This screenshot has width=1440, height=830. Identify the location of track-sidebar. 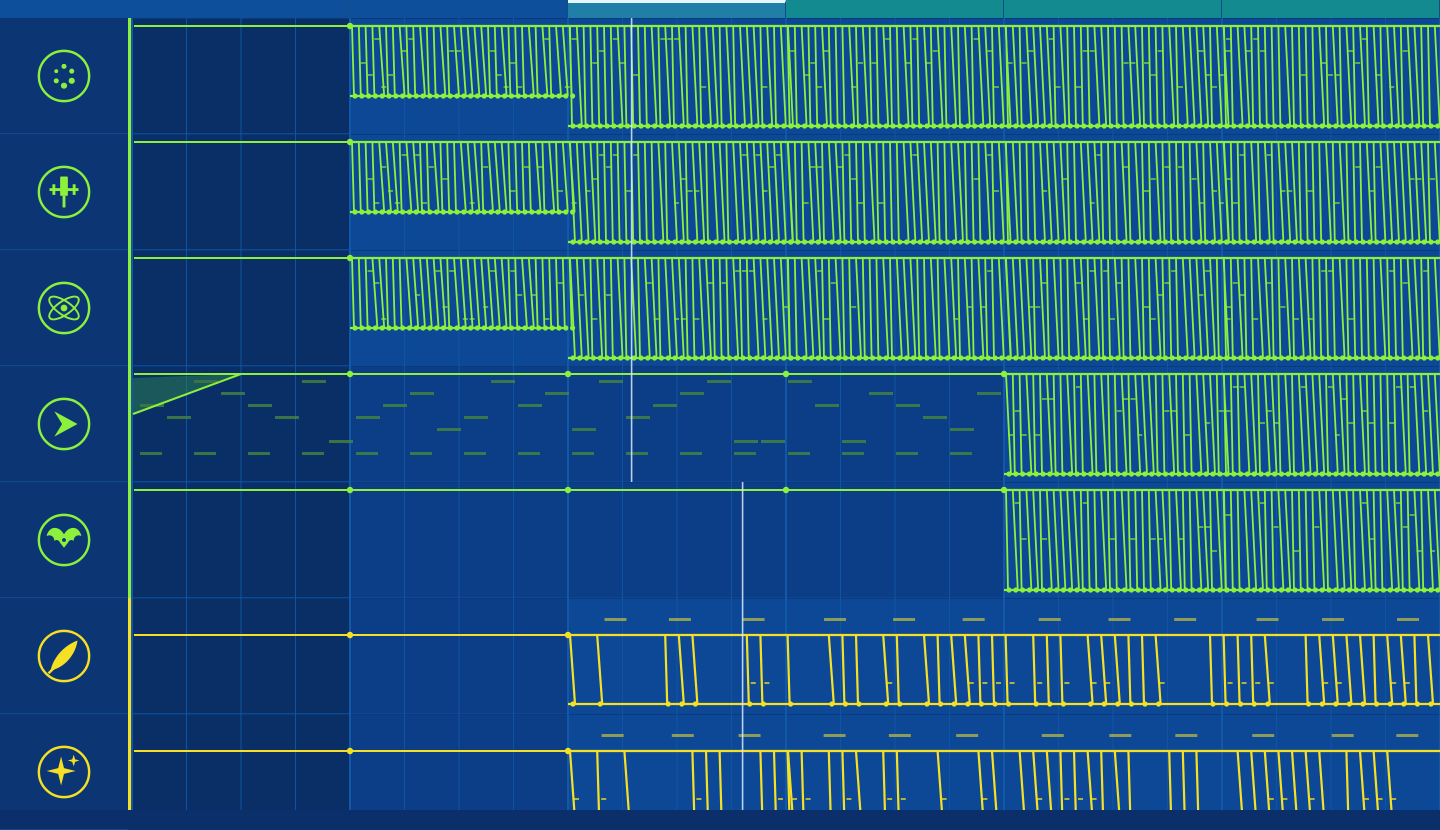
(64, 424).